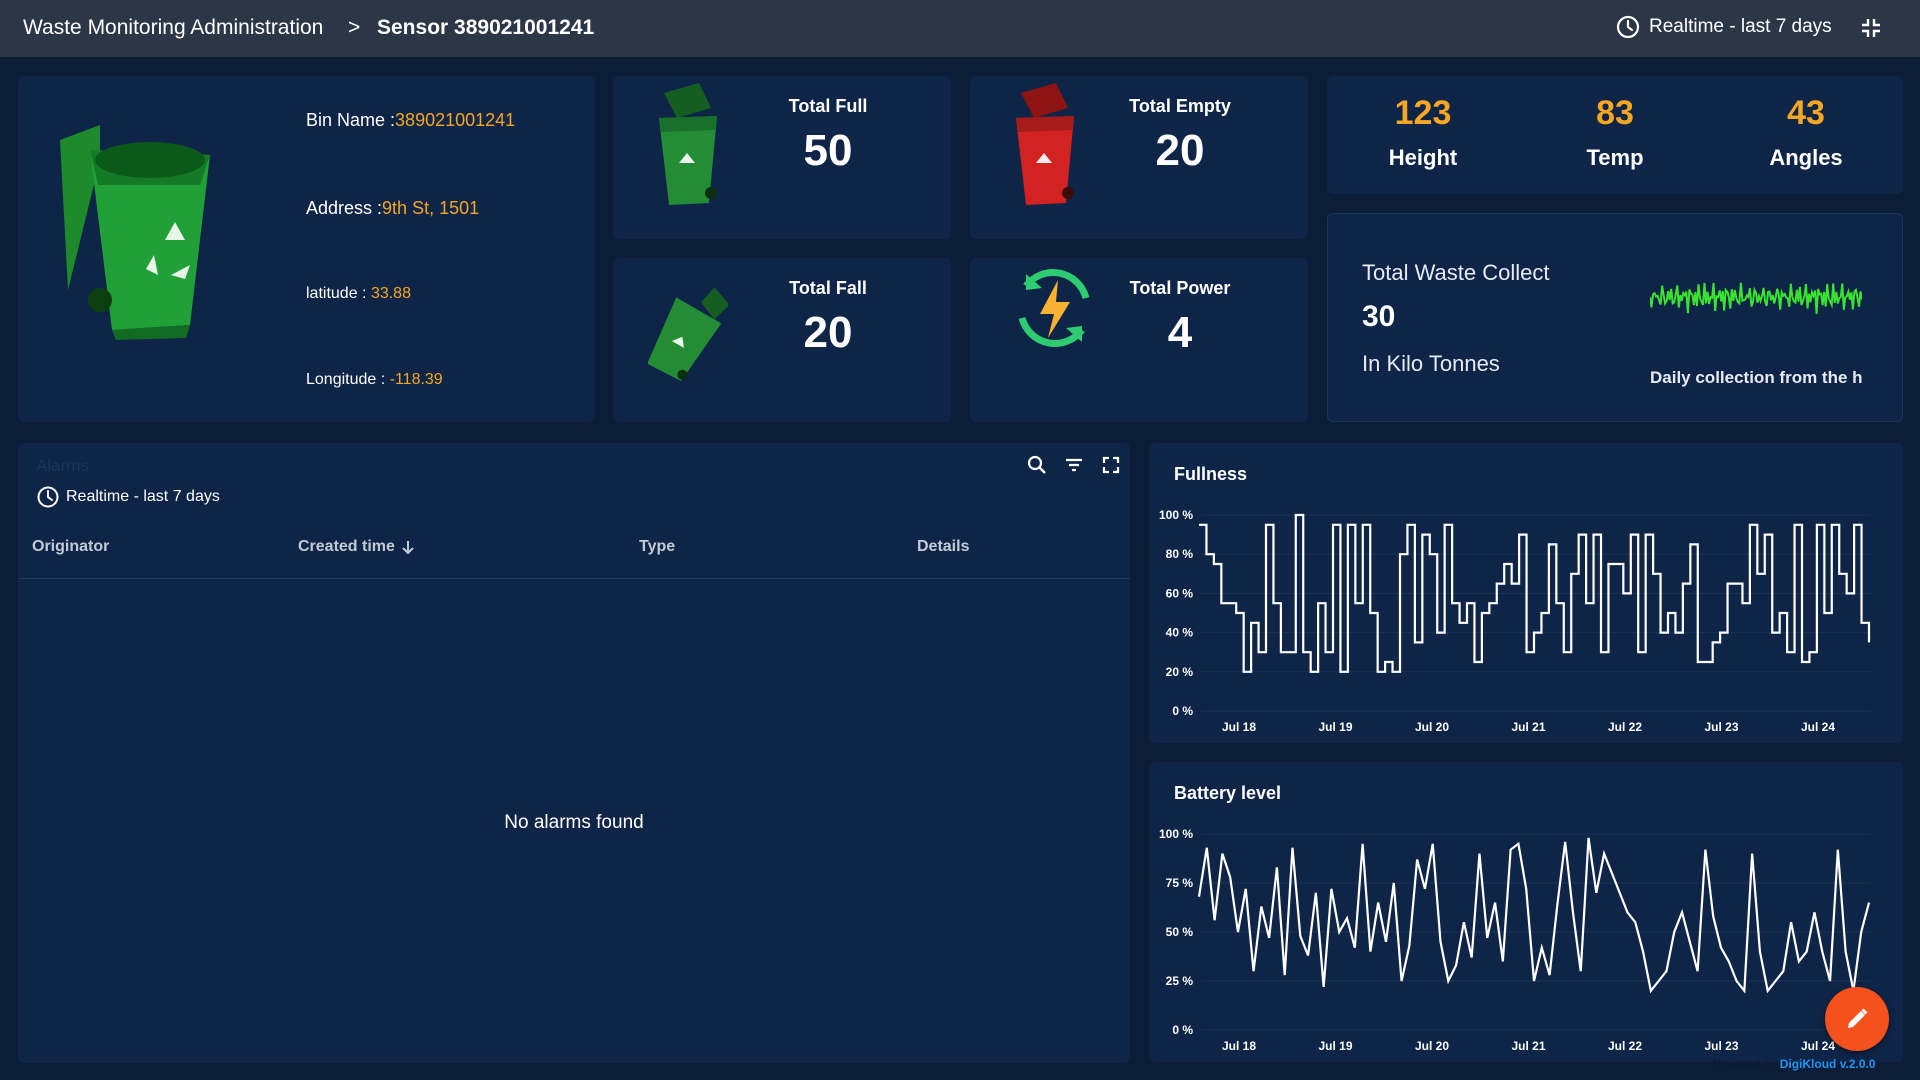 The height and width of the screenshot is (1080, 1920). What do you see at coordinates (1745, 1064) in the screenshot?
I see `powered-by-label: Powered by` at bounding box center [1745, 1064].